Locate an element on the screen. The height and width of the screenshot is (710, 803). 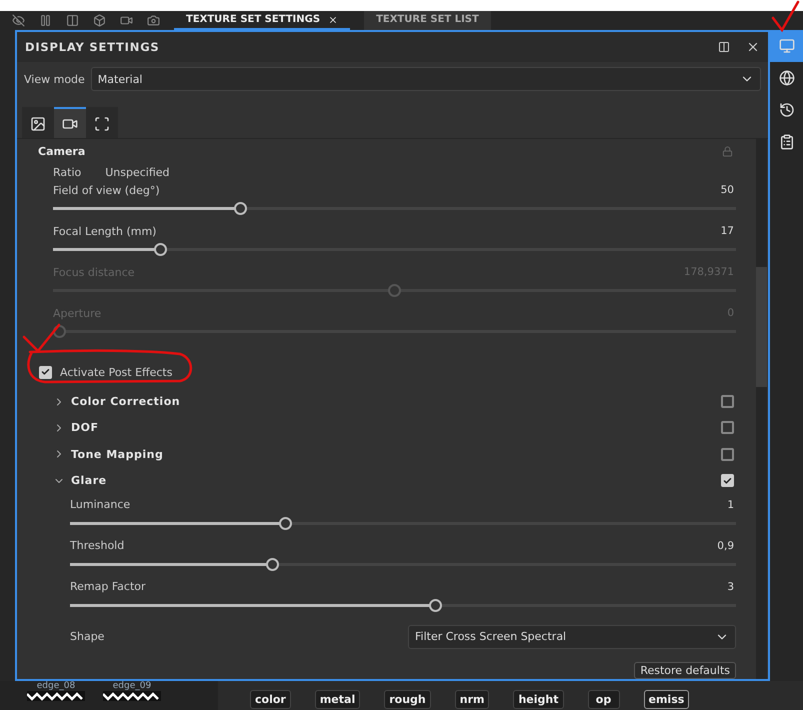
shape-dropdown: Filter Cross Screen Spectral is located at coordinates (572, 636).